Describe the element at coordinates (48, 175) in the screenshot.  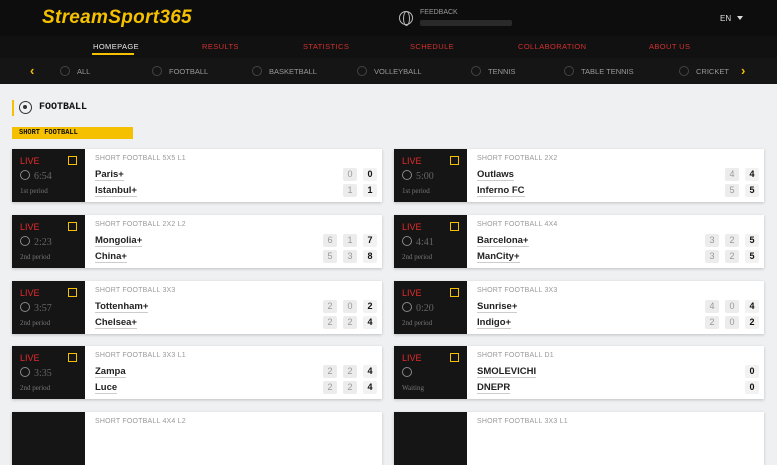
I see `match-status-panel: LIVE 6:54 1st period` at that location.